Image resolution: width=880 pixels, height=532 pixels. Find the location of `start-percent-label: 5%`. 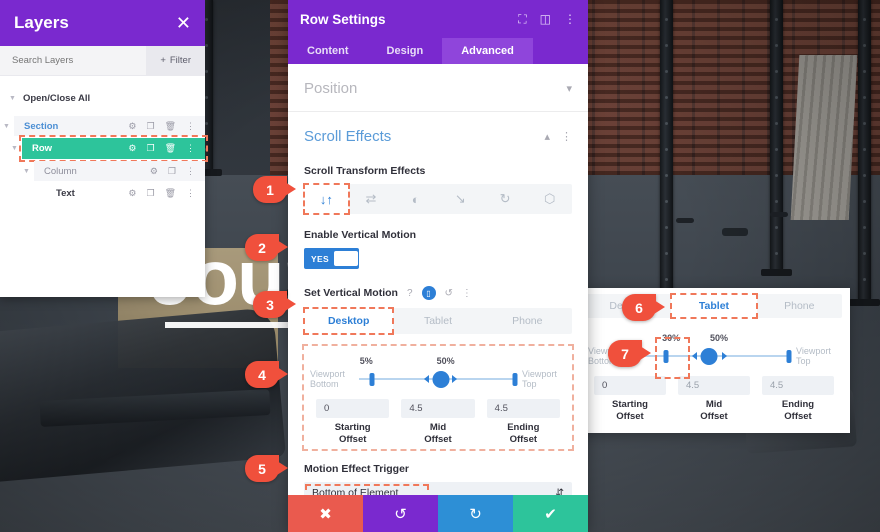

start-percent-label: 5% is located at coordinates (366, 361).